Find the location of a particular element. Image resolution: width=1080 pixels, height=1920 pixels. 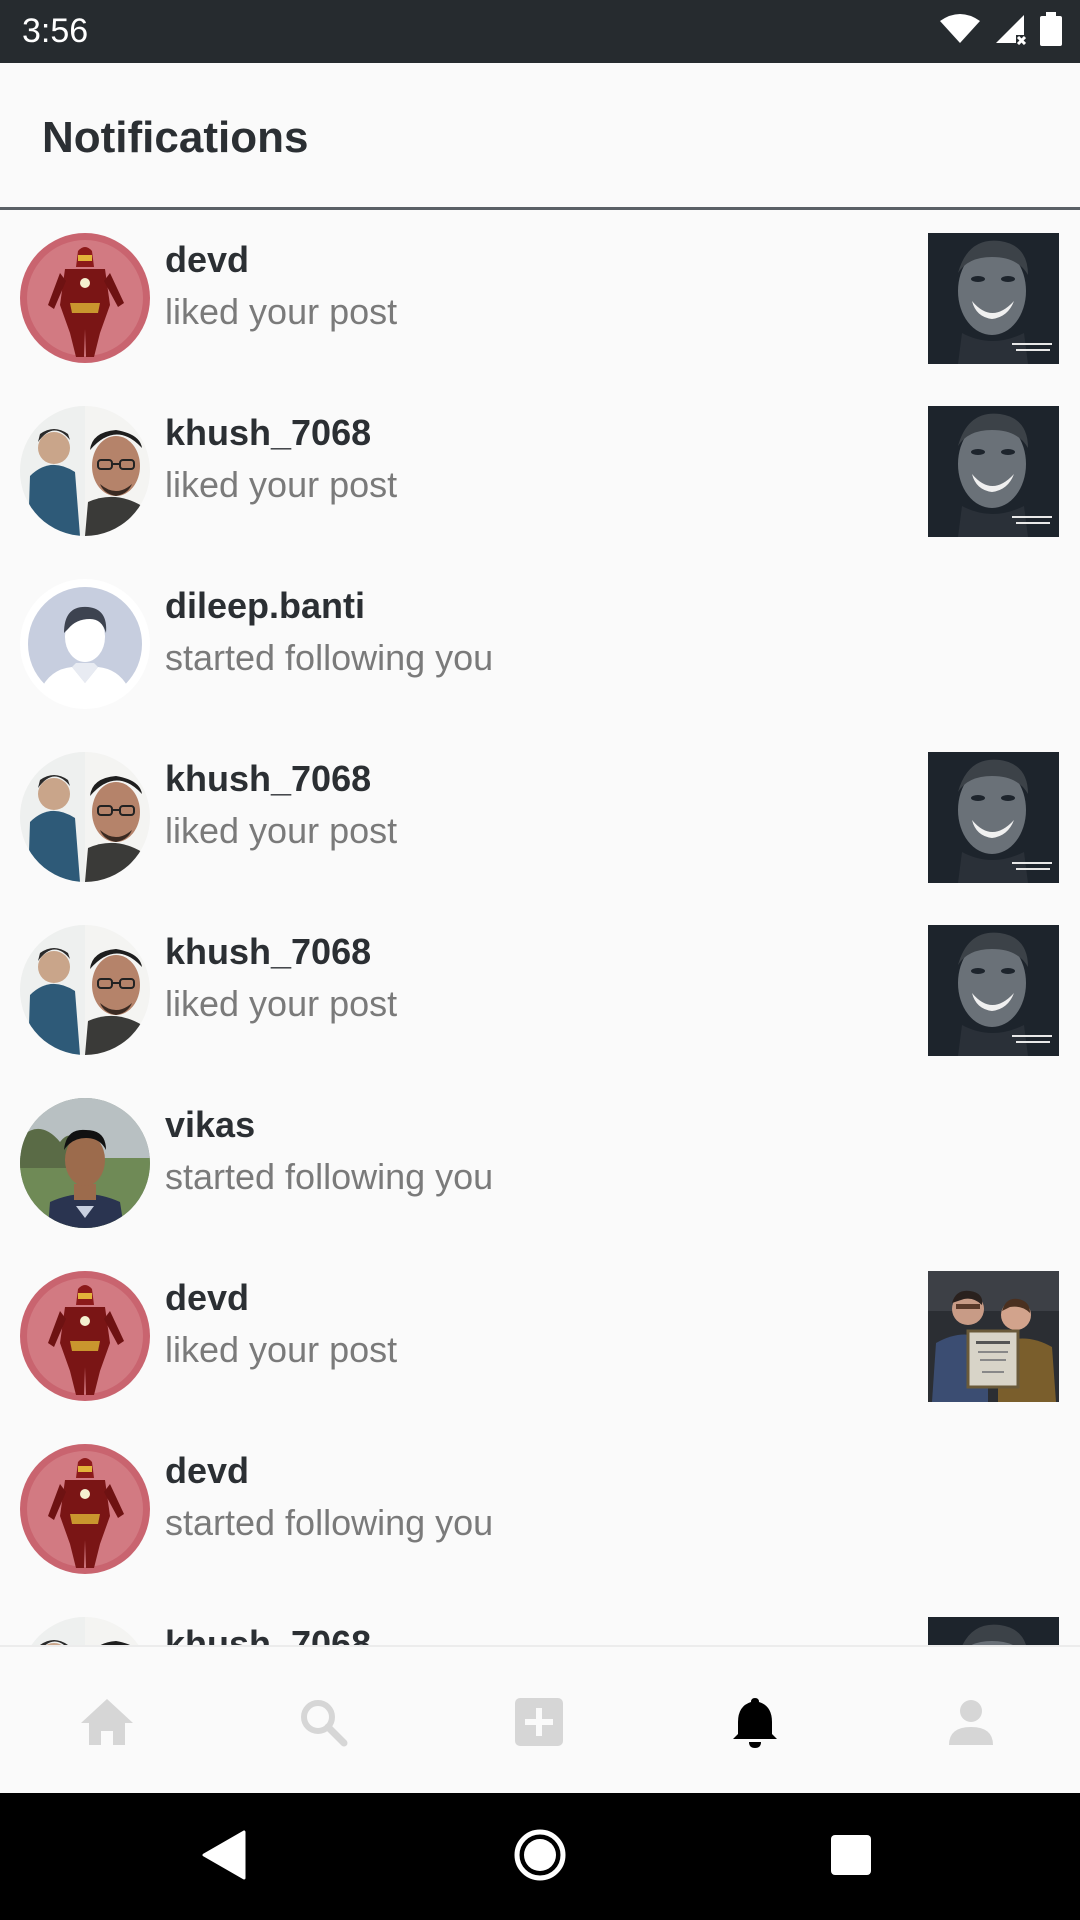

username: vikas is located at coordinates (210, 1125).